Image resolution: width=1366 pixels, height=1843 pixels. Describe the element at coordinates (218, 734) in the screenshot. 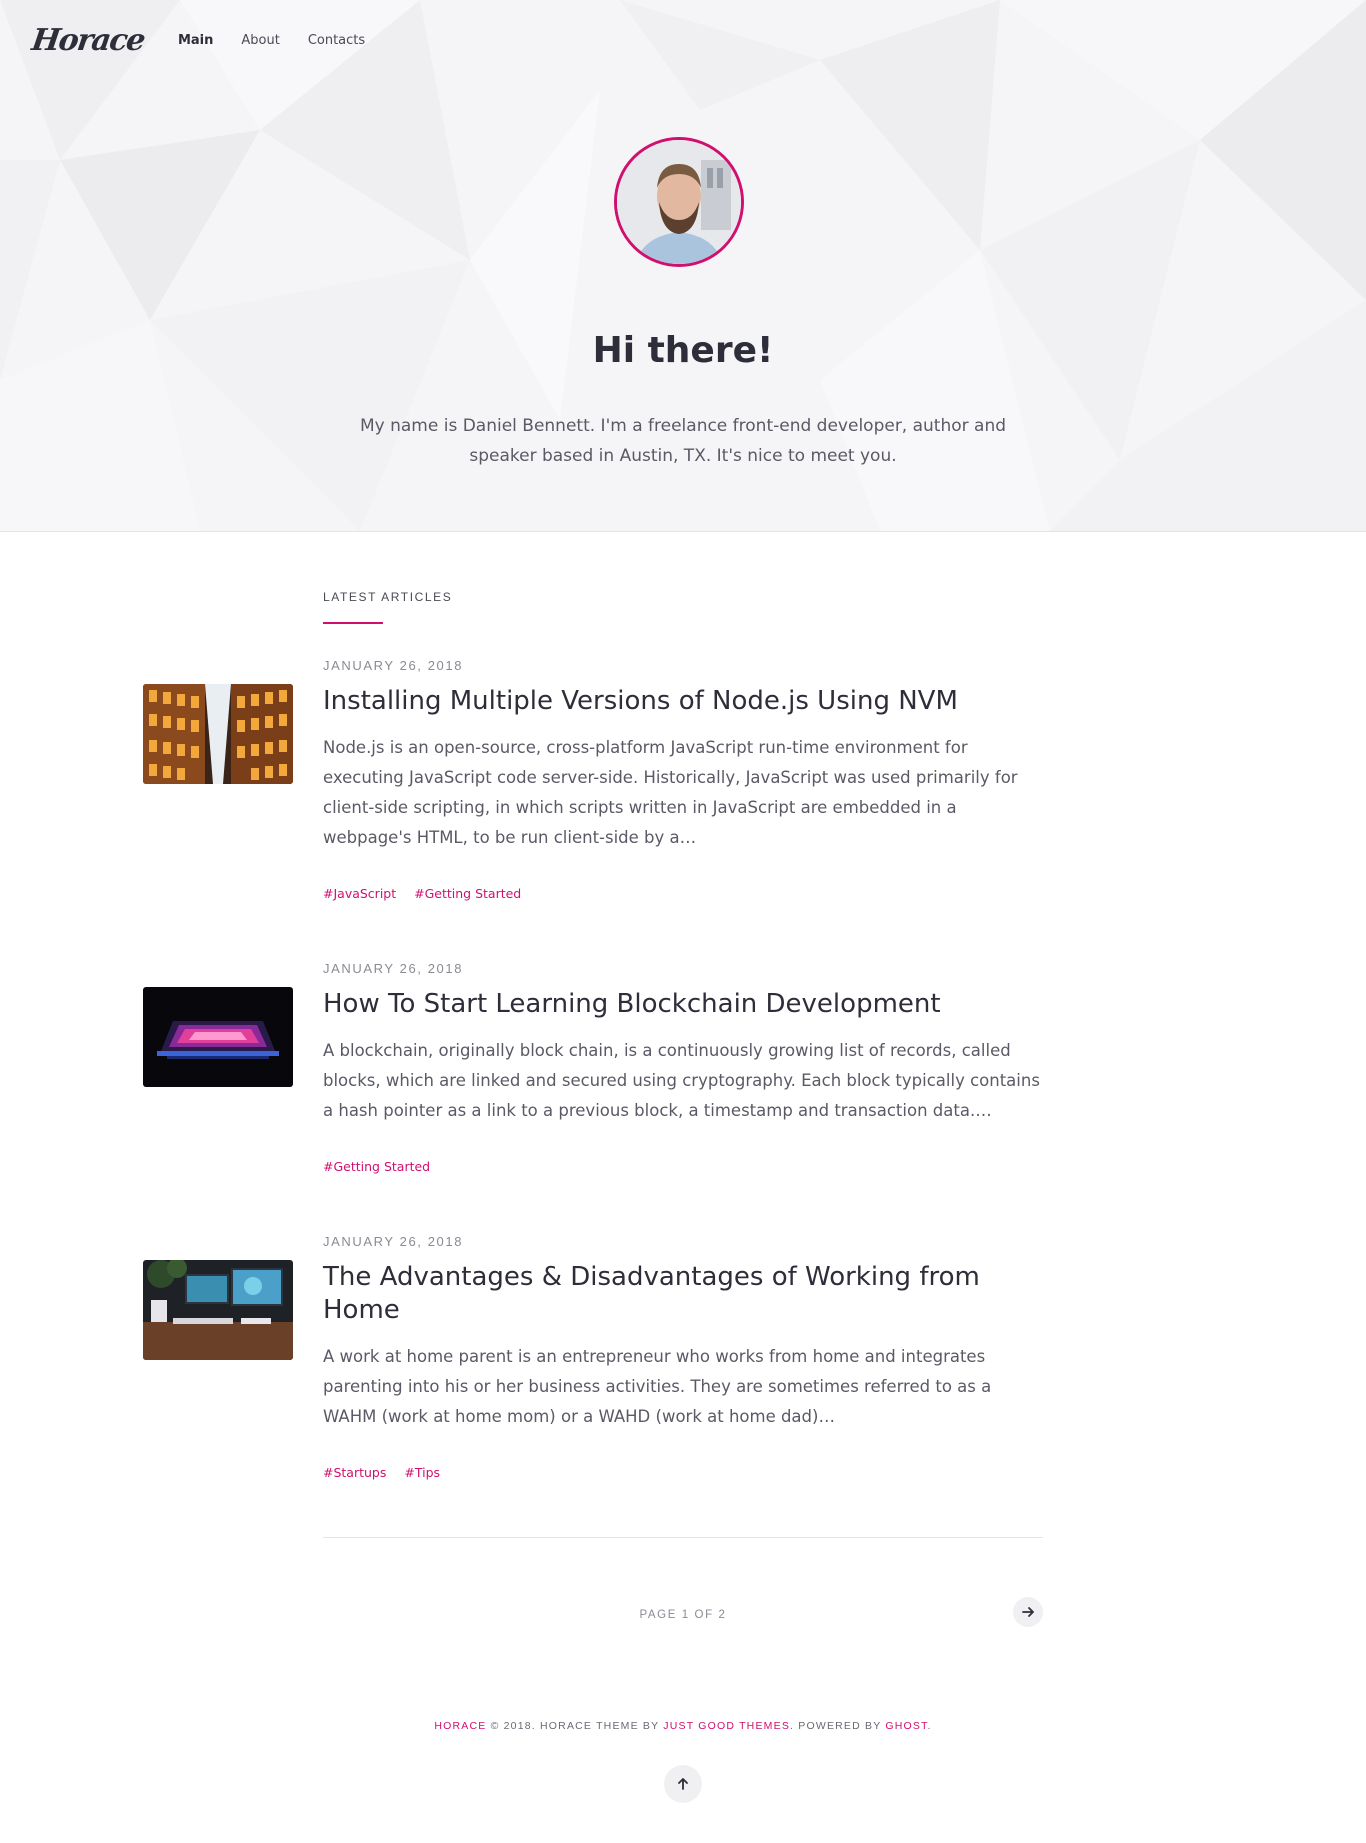

I see `building-facade-image` at that location.